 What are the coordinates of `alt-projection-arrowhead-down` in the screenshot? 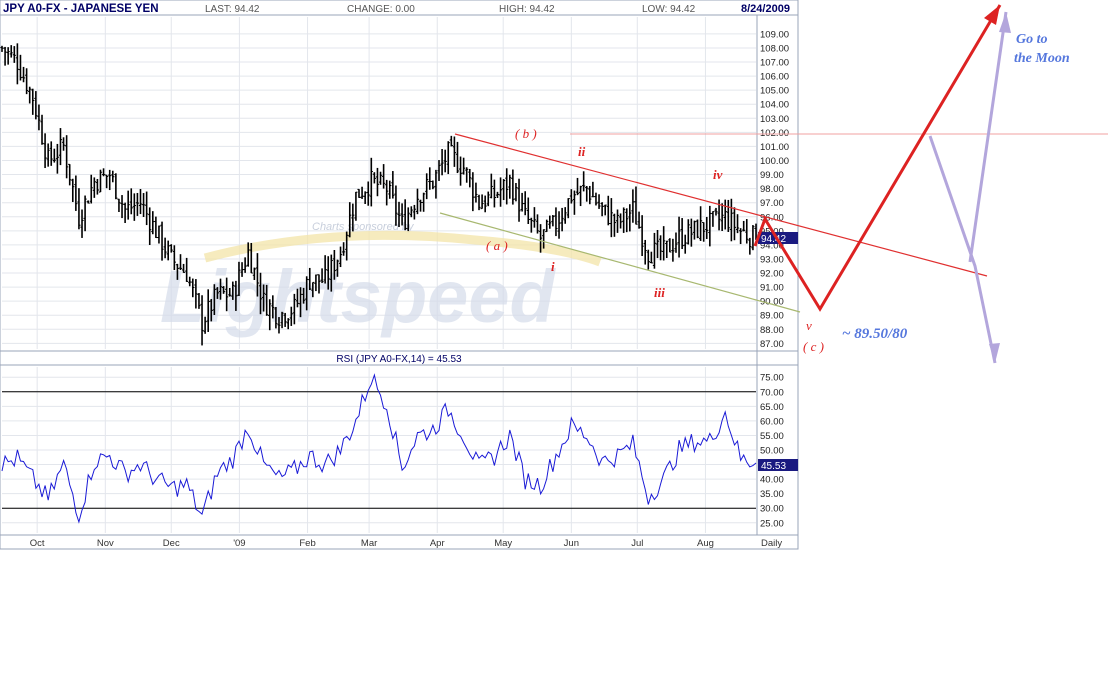 It's located at (994, 353).